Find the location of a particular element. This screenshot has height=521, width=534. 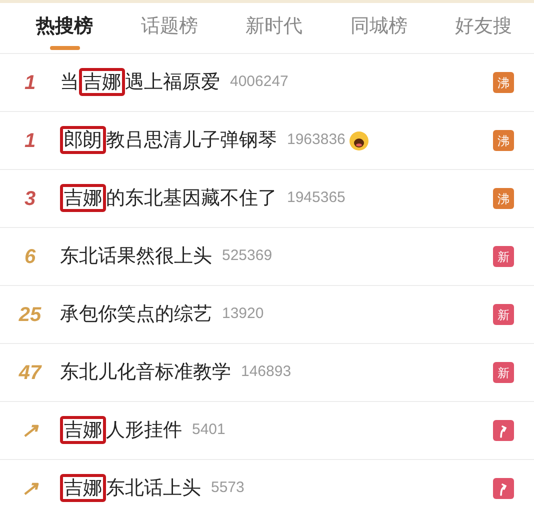

search-count: 525369 is located at coordinates (247, 256).